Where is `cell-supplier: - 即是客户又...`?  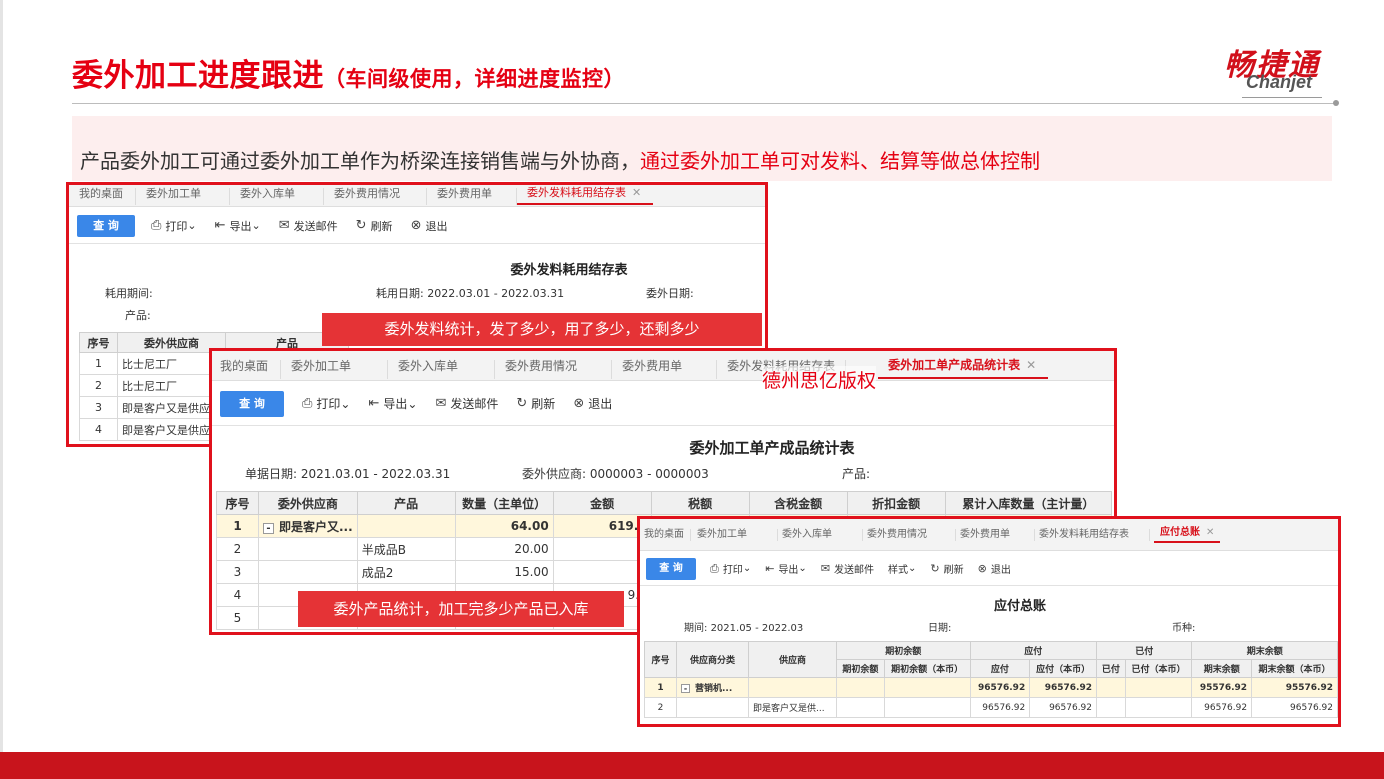 cell-supplier: - 即是客户又... is located at coordinates (308, 526).